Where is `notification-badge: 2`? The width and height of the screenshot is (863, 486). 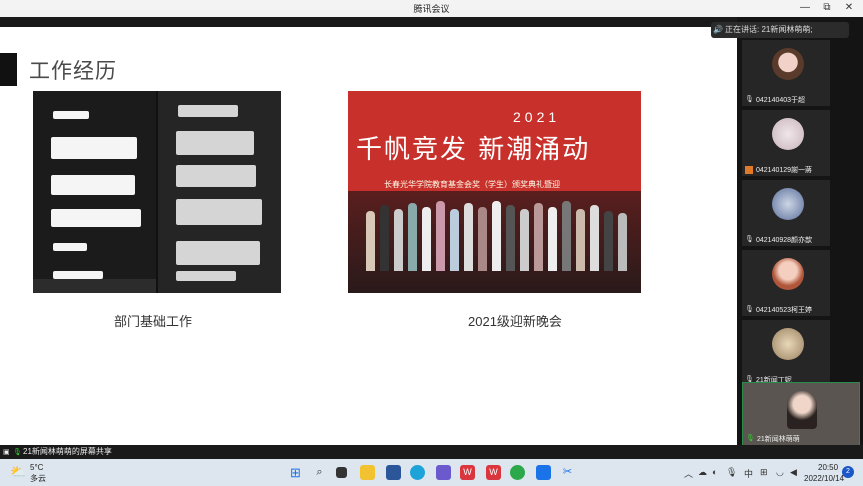
notification-badge: 2 is located at coordinates (848, 472).